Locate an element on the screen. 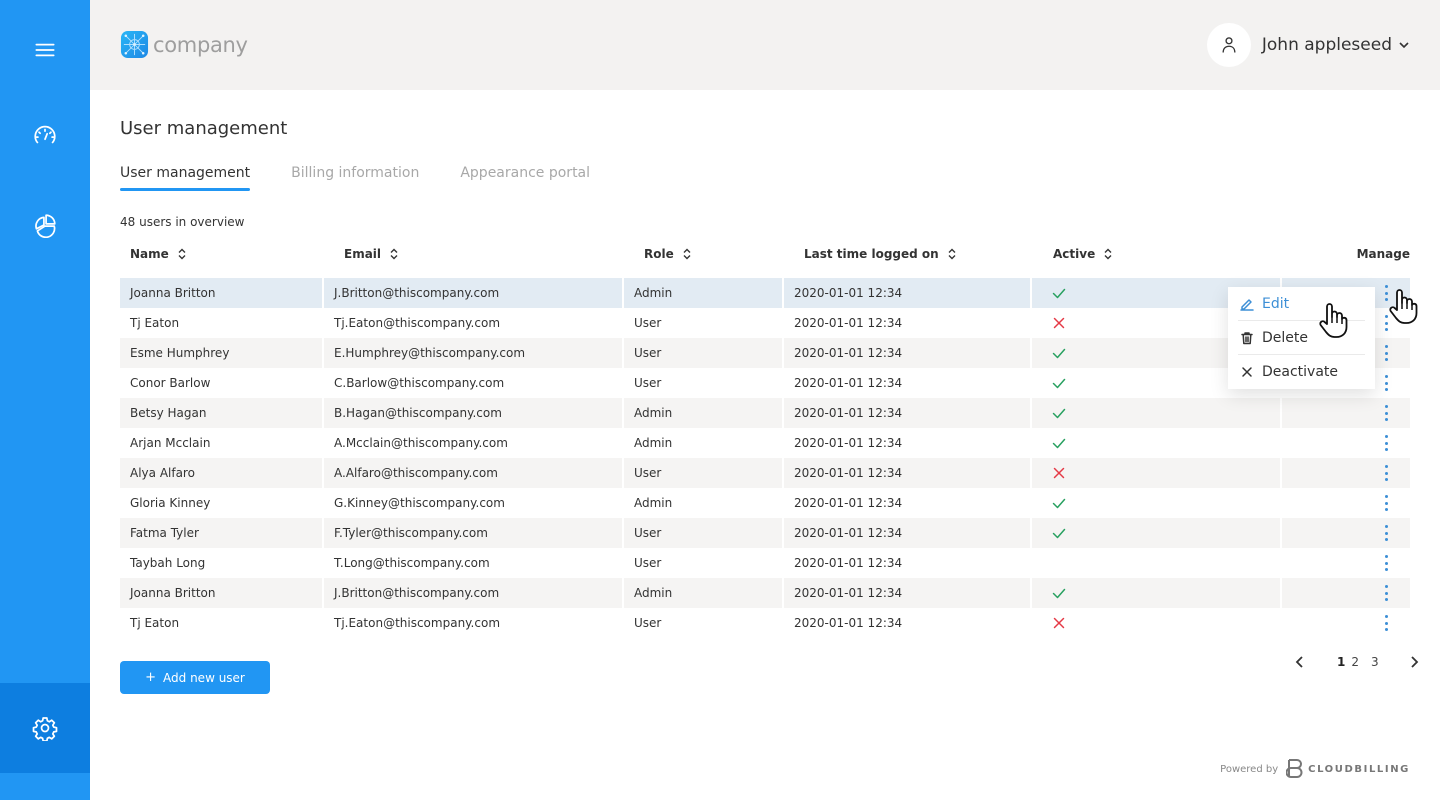  sidebar-item-dashboard is located at coordinates (45, 136).